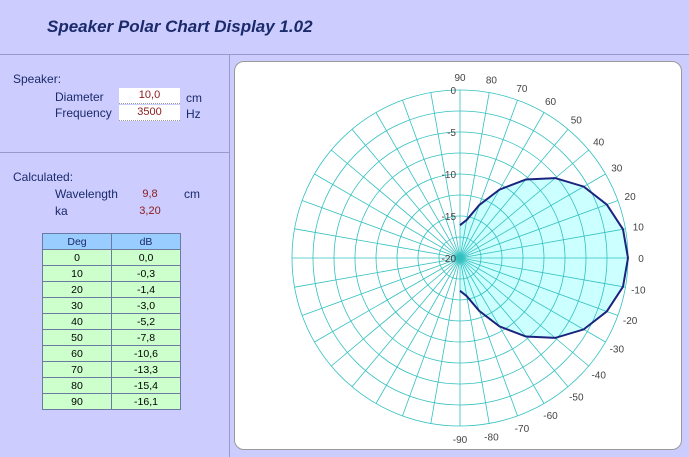 This screenshot has height=457, width=689. I want to click on table-row: 80 -15,4, so click(111, 385).